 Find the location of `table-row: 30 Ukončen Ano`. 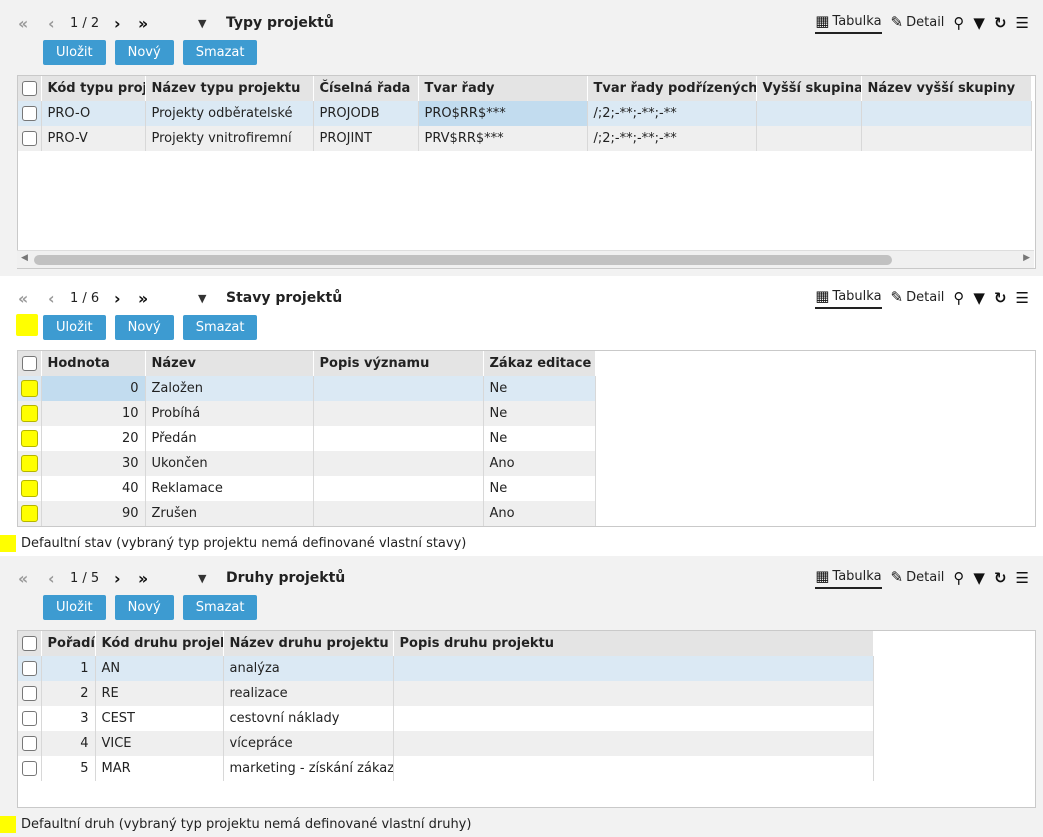

table-row: 30 Ukončen Ano is located at coordinates (307, 463).